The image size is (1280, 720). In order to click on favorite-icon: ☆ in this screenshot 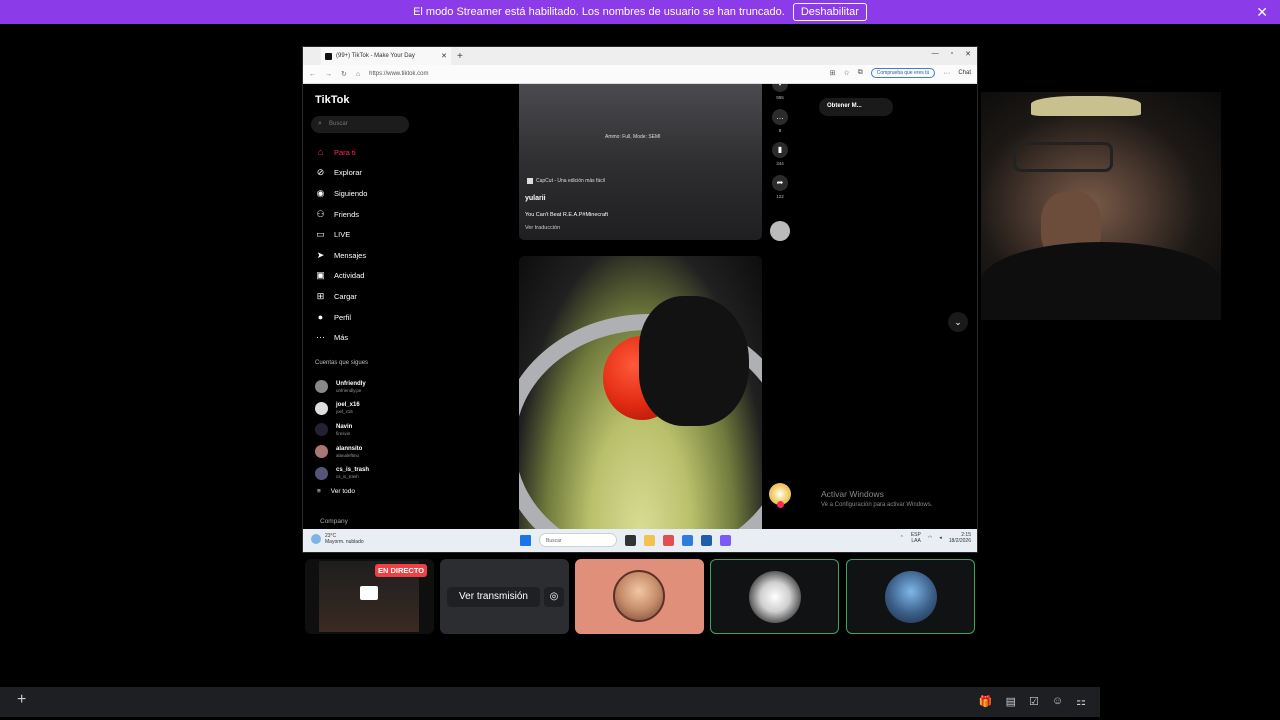, I will do `click(846, 73)`.